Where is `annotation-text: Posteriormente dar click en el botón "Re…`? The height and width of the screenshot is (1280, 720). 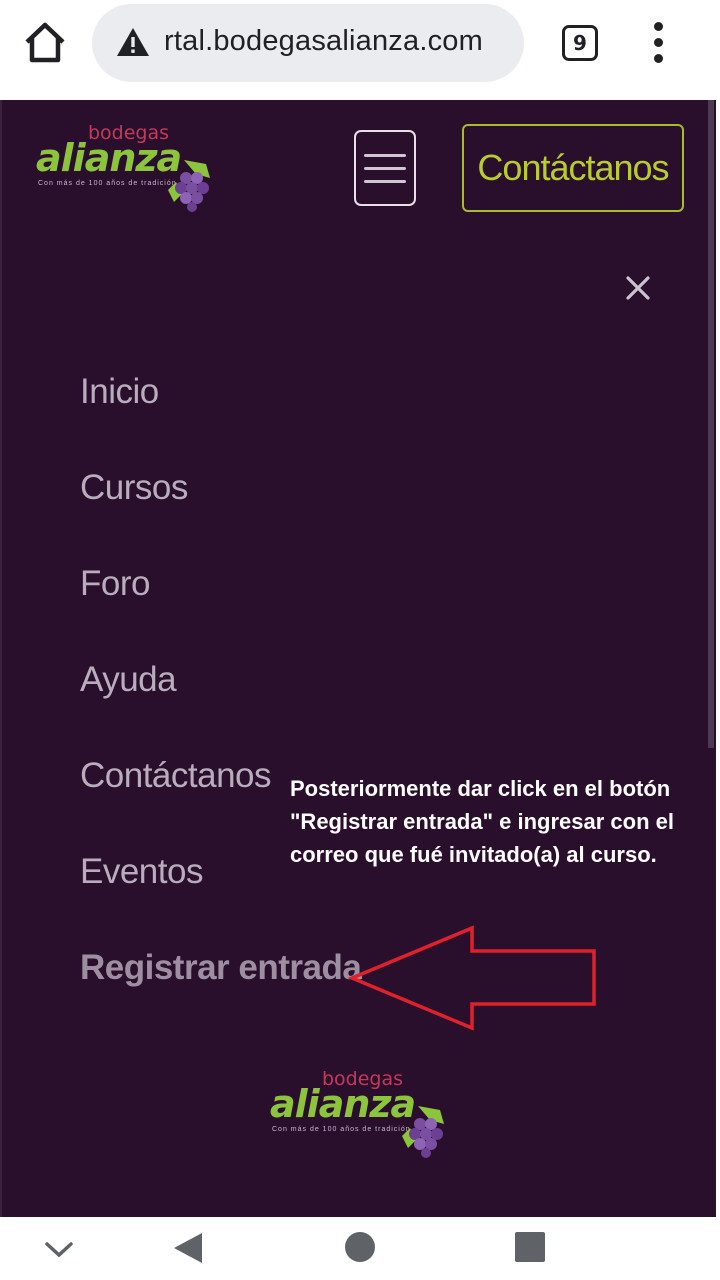
annotation-text: Posteriormente dar click en el botón "Re… is located at coordinates (482, 821).